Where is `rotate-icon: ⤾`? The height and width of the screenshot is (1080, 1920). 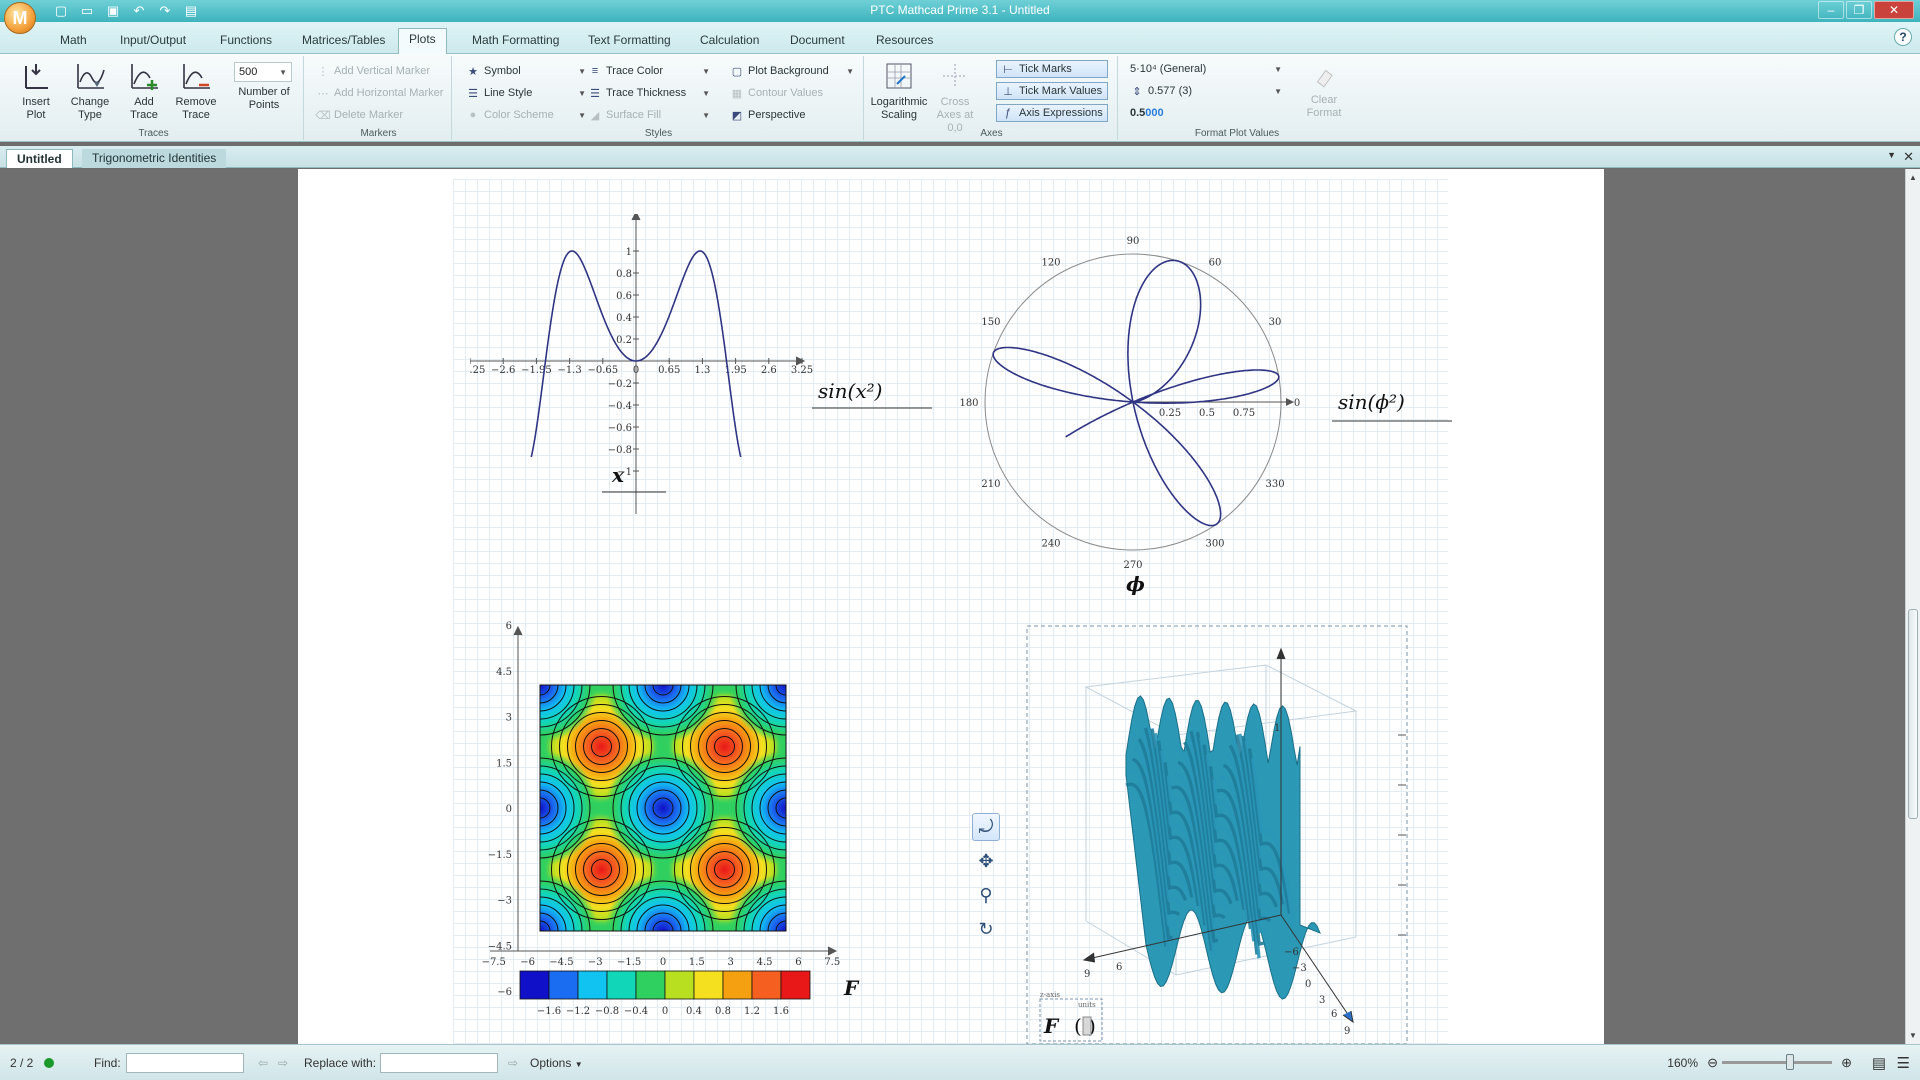 rotate-icon: ⤾ is located at coordinates (986, 827).